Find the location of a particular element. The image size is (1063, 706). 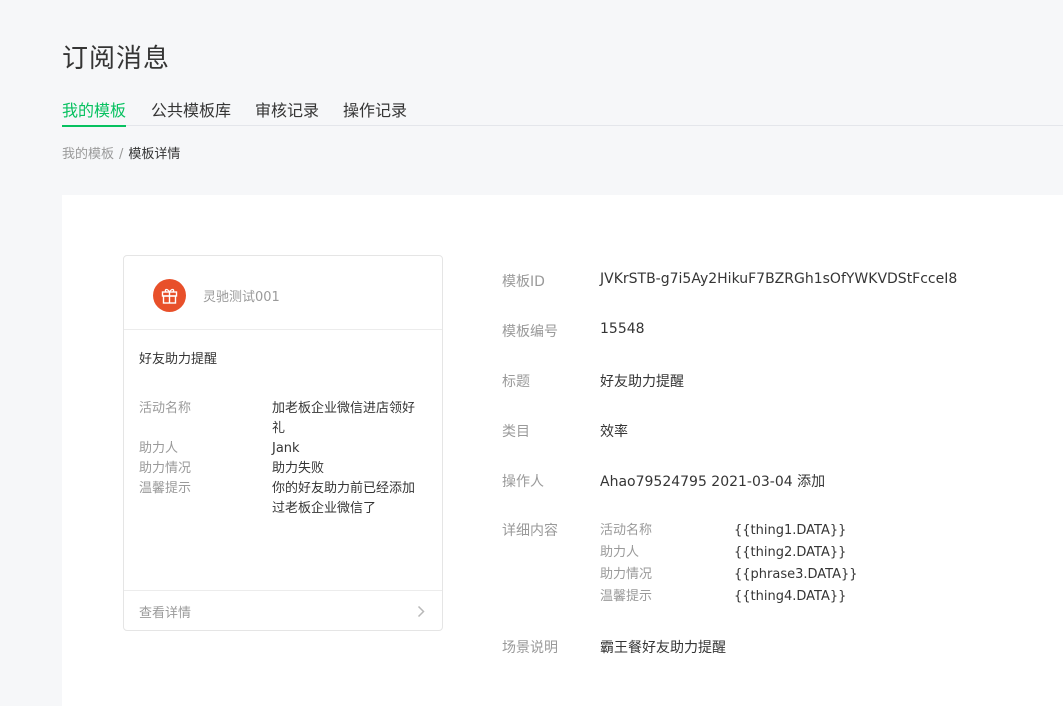

card-field-row: 助力人 Jank is located at coordinates (284, 449).